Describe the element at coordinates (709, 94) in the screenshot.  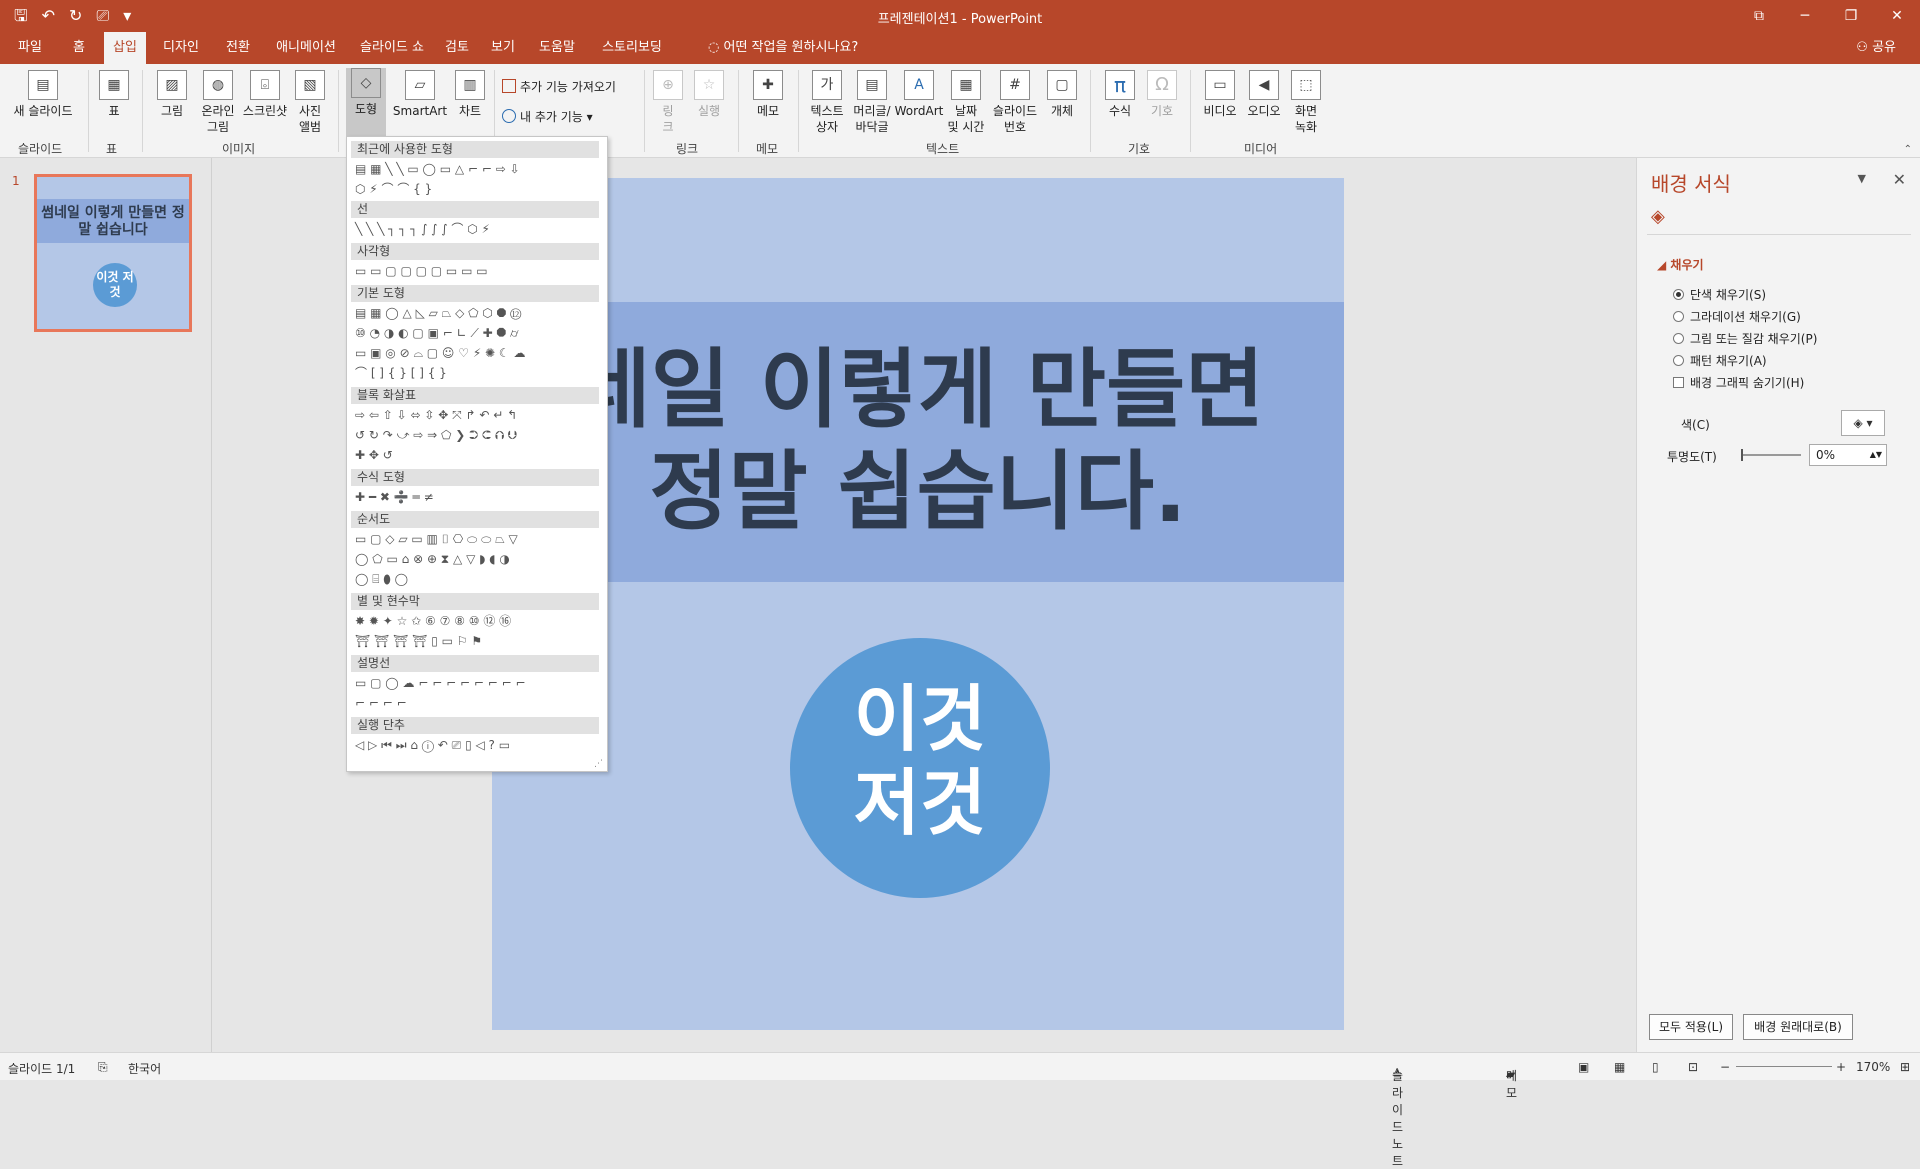
I see `action-button: ☆ 실행` at that location.